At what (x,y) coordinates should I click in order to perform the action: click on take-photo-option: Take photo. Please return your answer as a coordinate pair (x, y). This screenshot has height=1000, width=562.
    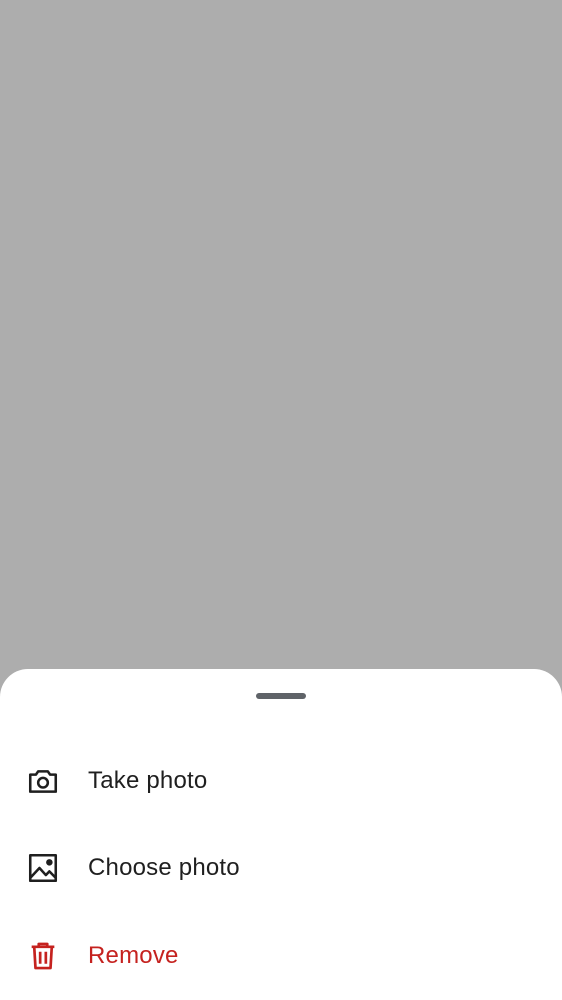
    Looking at the image, I should click on (281, 781).